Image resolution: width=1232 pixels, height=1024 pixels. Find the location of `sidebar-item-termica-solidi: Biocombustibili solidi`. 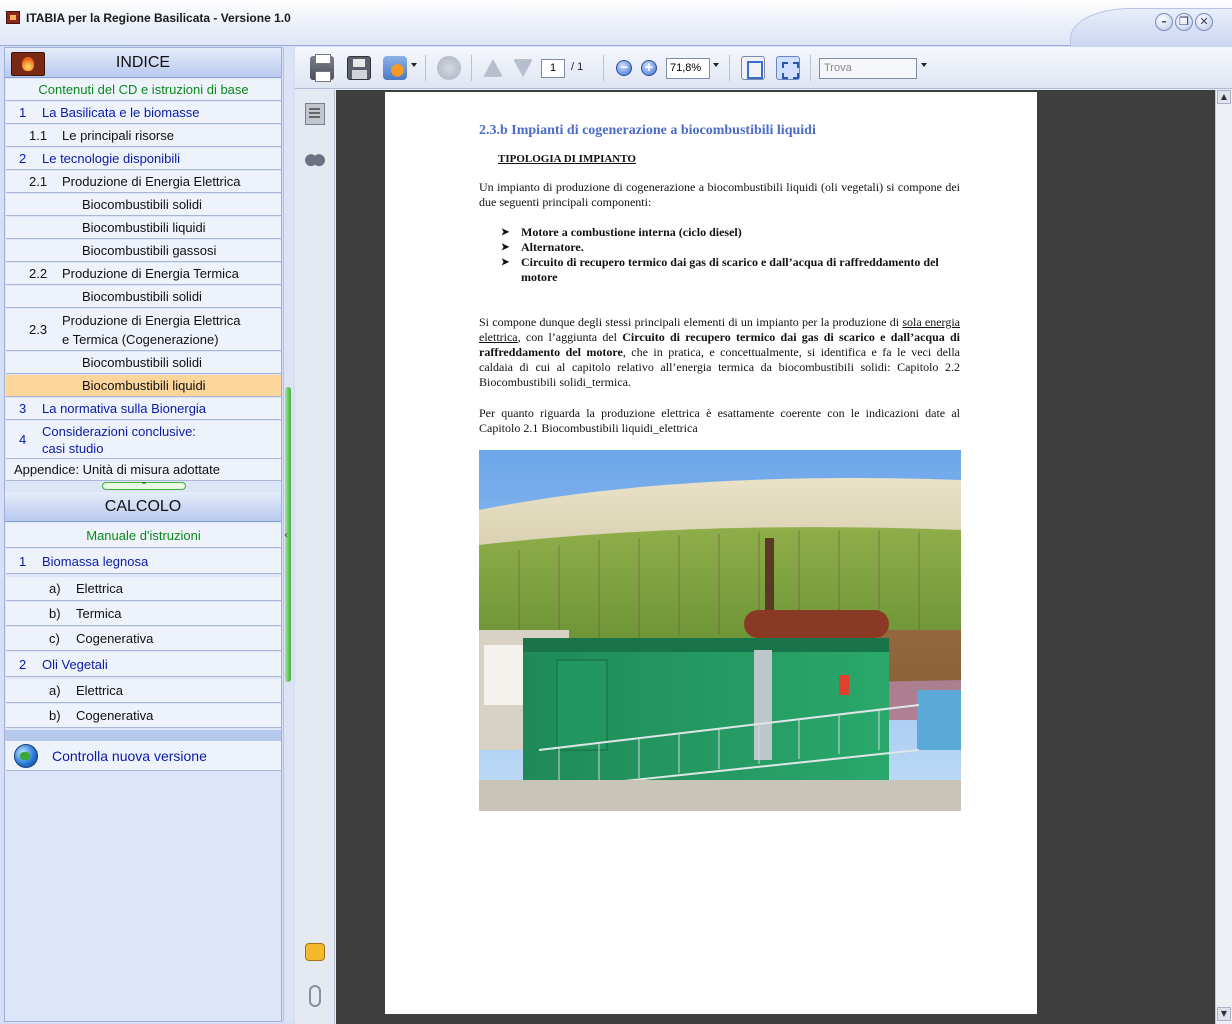

sidebar-item-termica-solidi: Biocombustibili solidi is located at coordinates (143, 297).